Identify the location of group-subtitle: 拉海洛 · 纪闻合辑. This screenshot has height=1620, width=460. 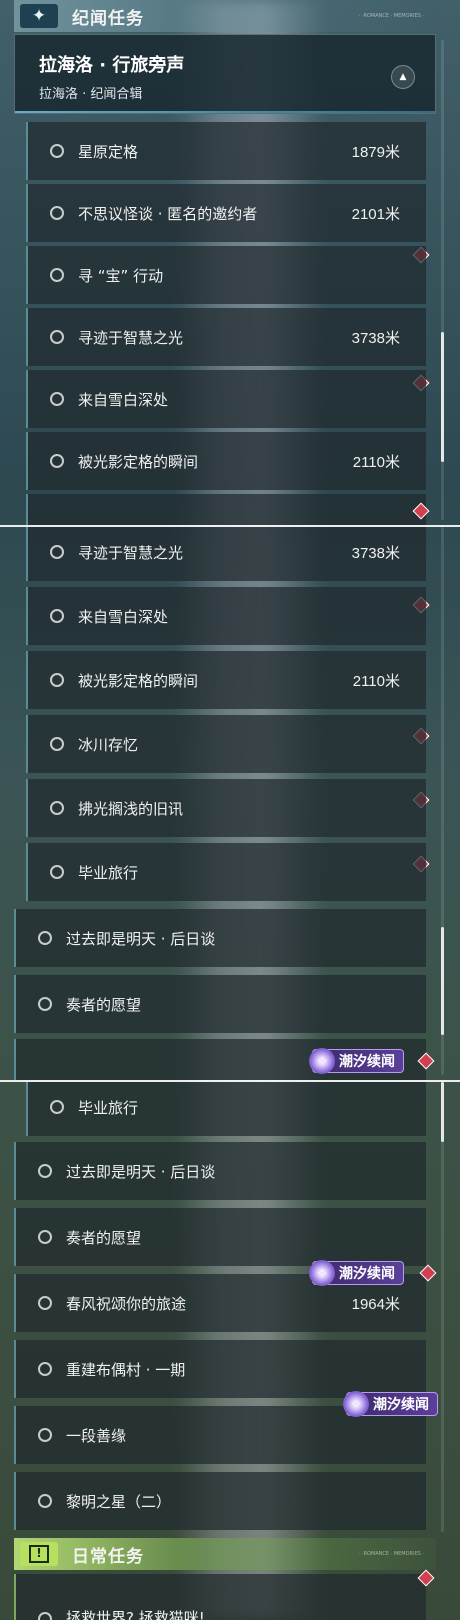
(91, 94).